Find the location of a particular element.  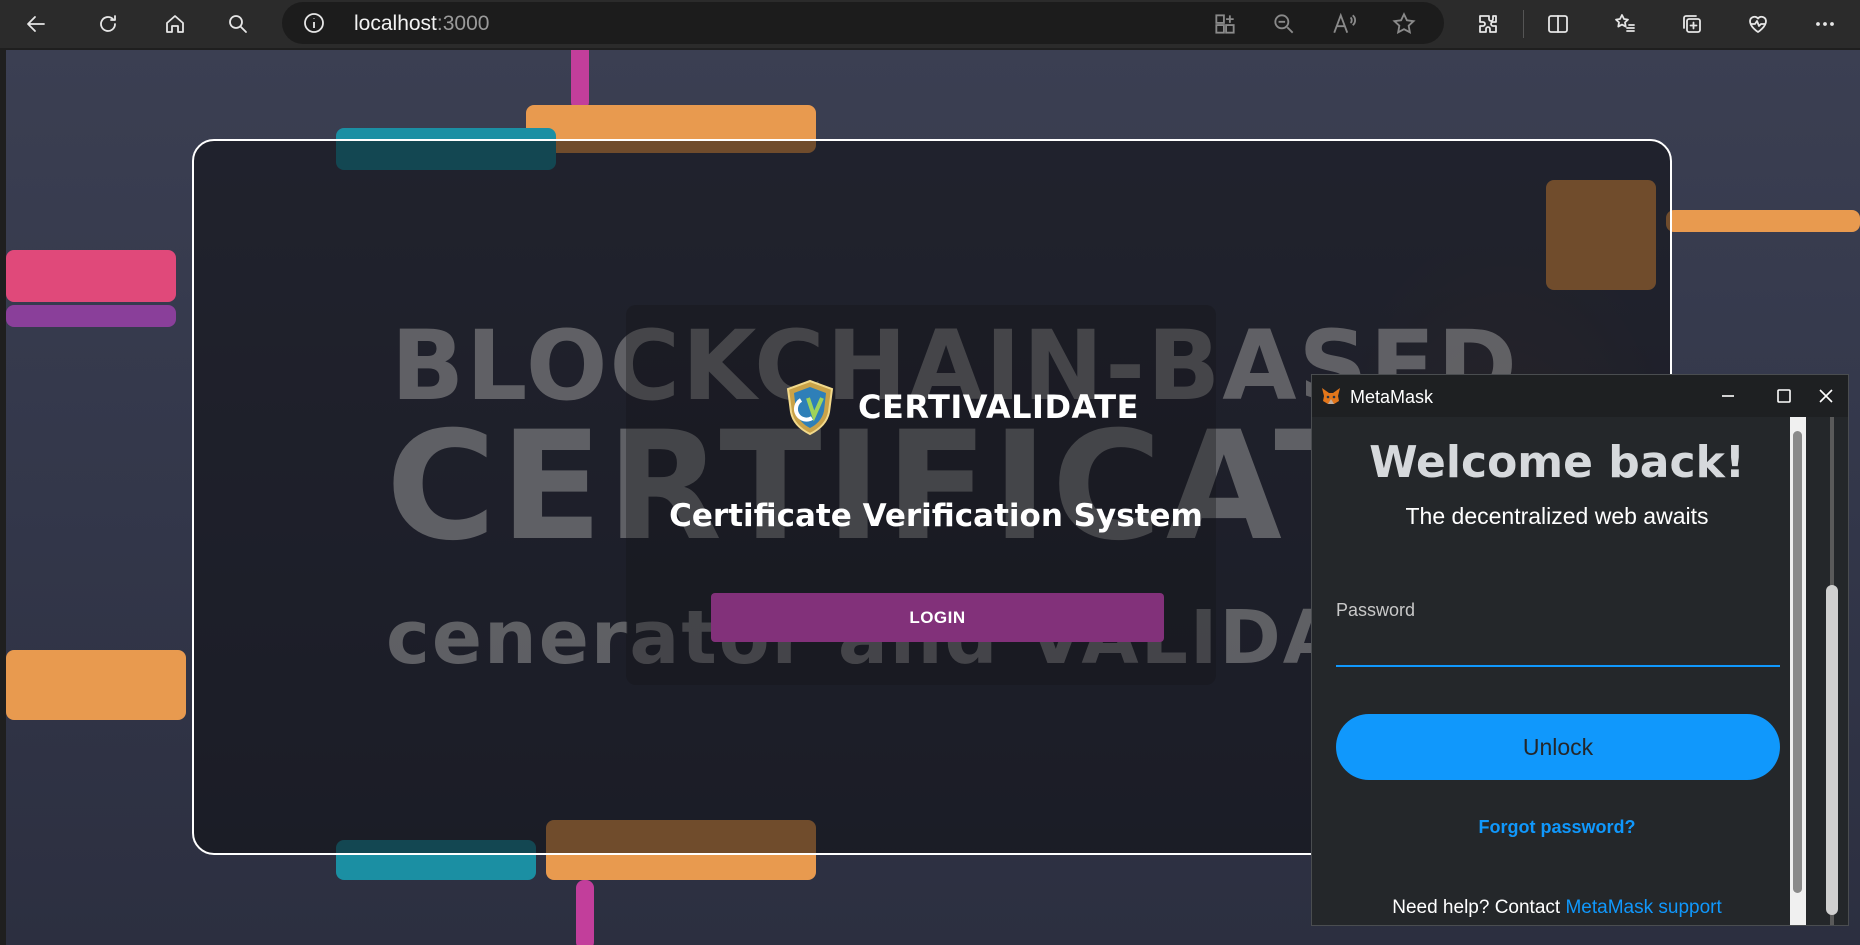

toolbar-divider is located at coordinates (1523, 24).